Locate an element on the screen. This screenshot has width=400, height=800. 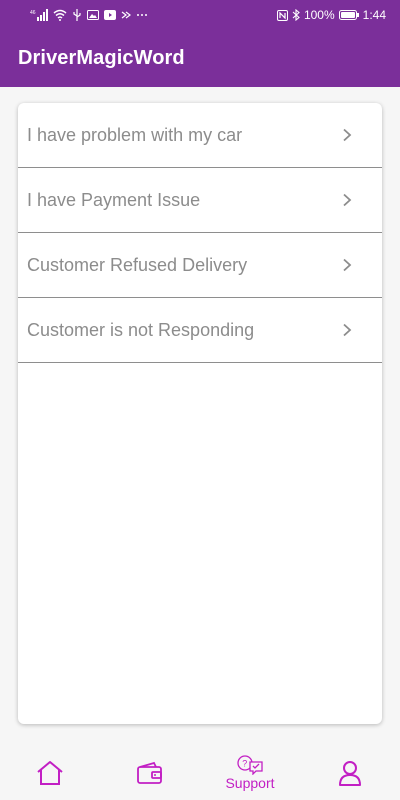
data-saver-icon is located at coordinates (126, 15).